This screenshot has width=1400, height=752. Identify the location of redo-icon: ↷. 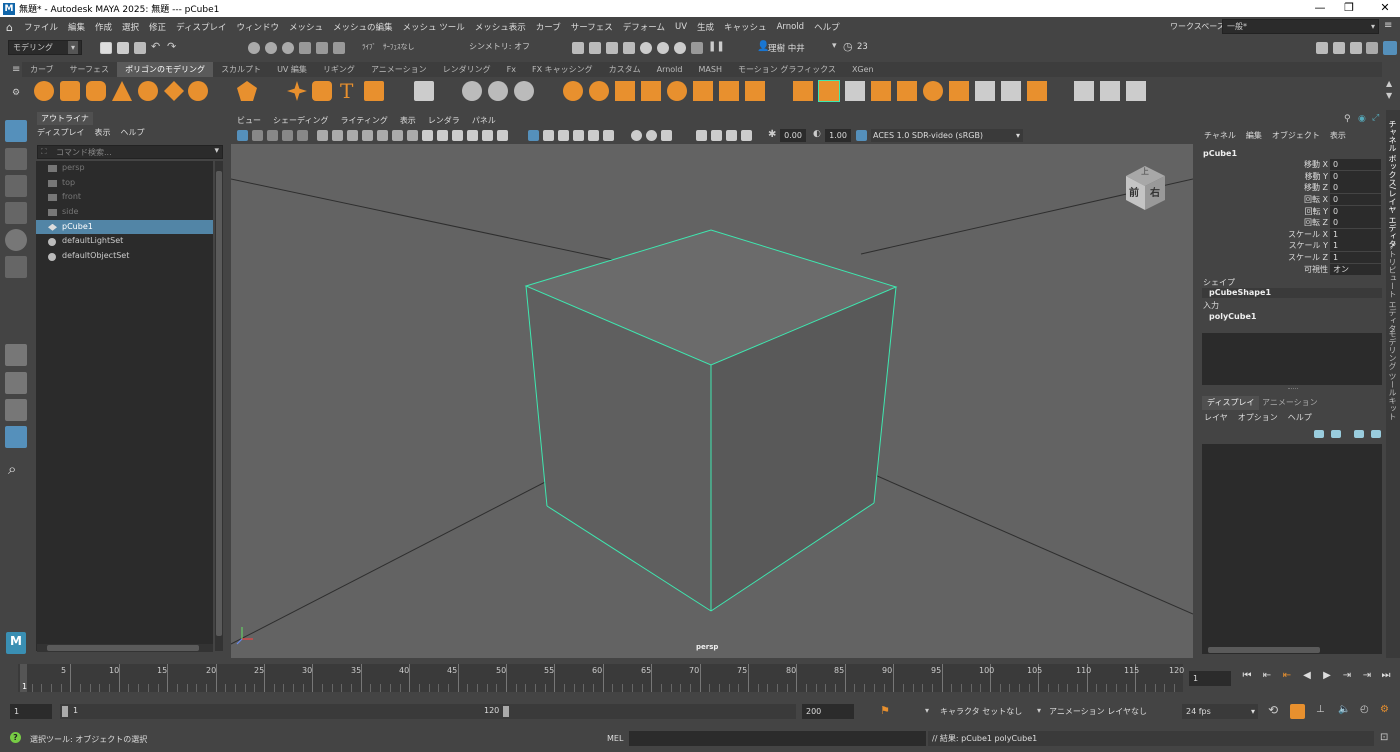
(171, 46).